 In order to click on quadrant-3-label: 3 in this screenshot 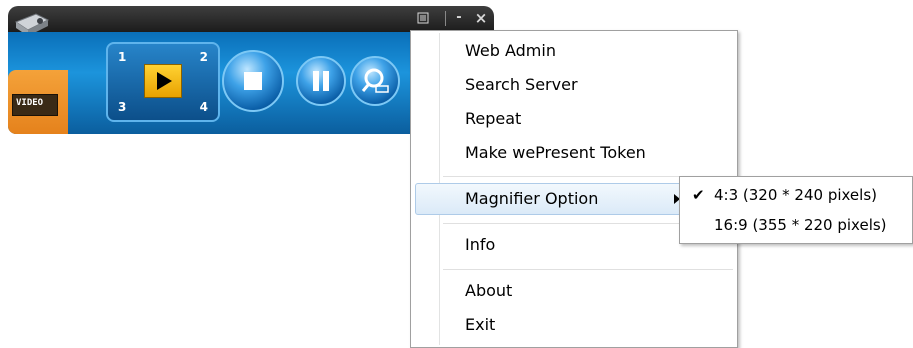, I will do `click(122, 107)`.